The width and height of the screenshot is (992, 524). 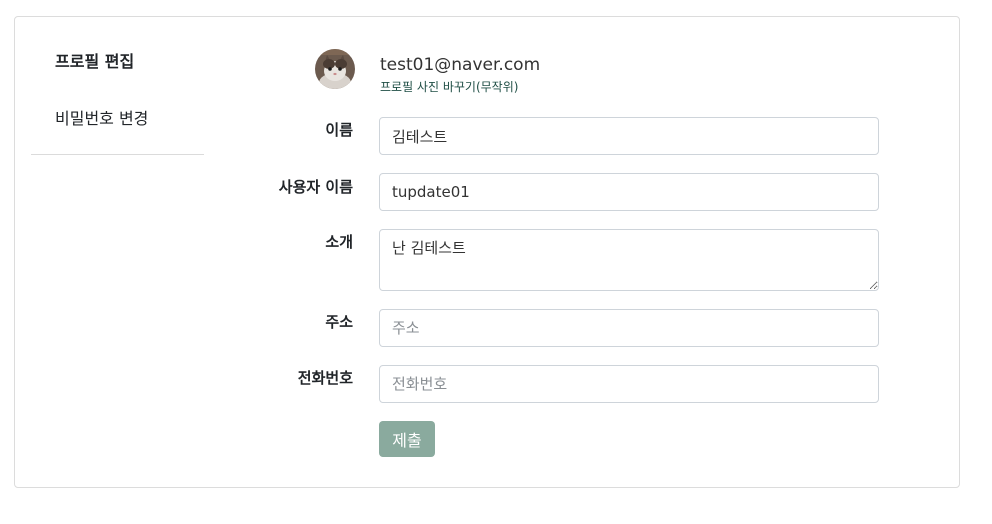 What do you see at coordinates (460, 65) in the screenshot?
I see `profile-email: test01@naver.com` at bounding box center [460, 65].